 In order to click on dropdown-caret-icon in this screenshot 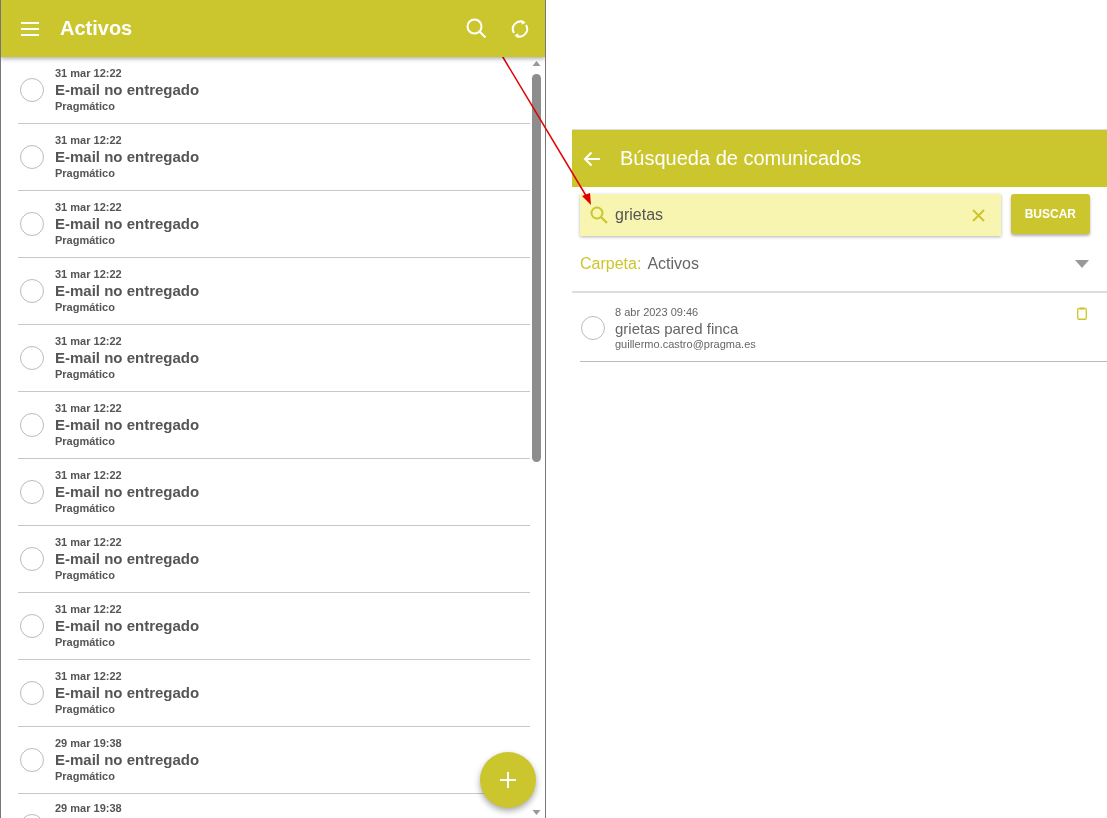, I will do `click(1082, 263)`.